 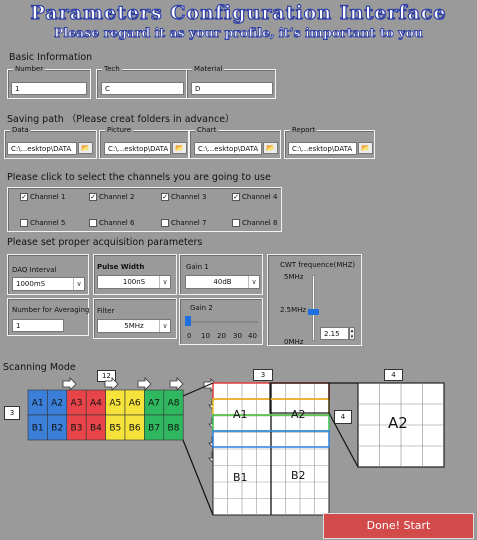 I want to click on scan-cell-label: B4, so click(x=96, y=429).